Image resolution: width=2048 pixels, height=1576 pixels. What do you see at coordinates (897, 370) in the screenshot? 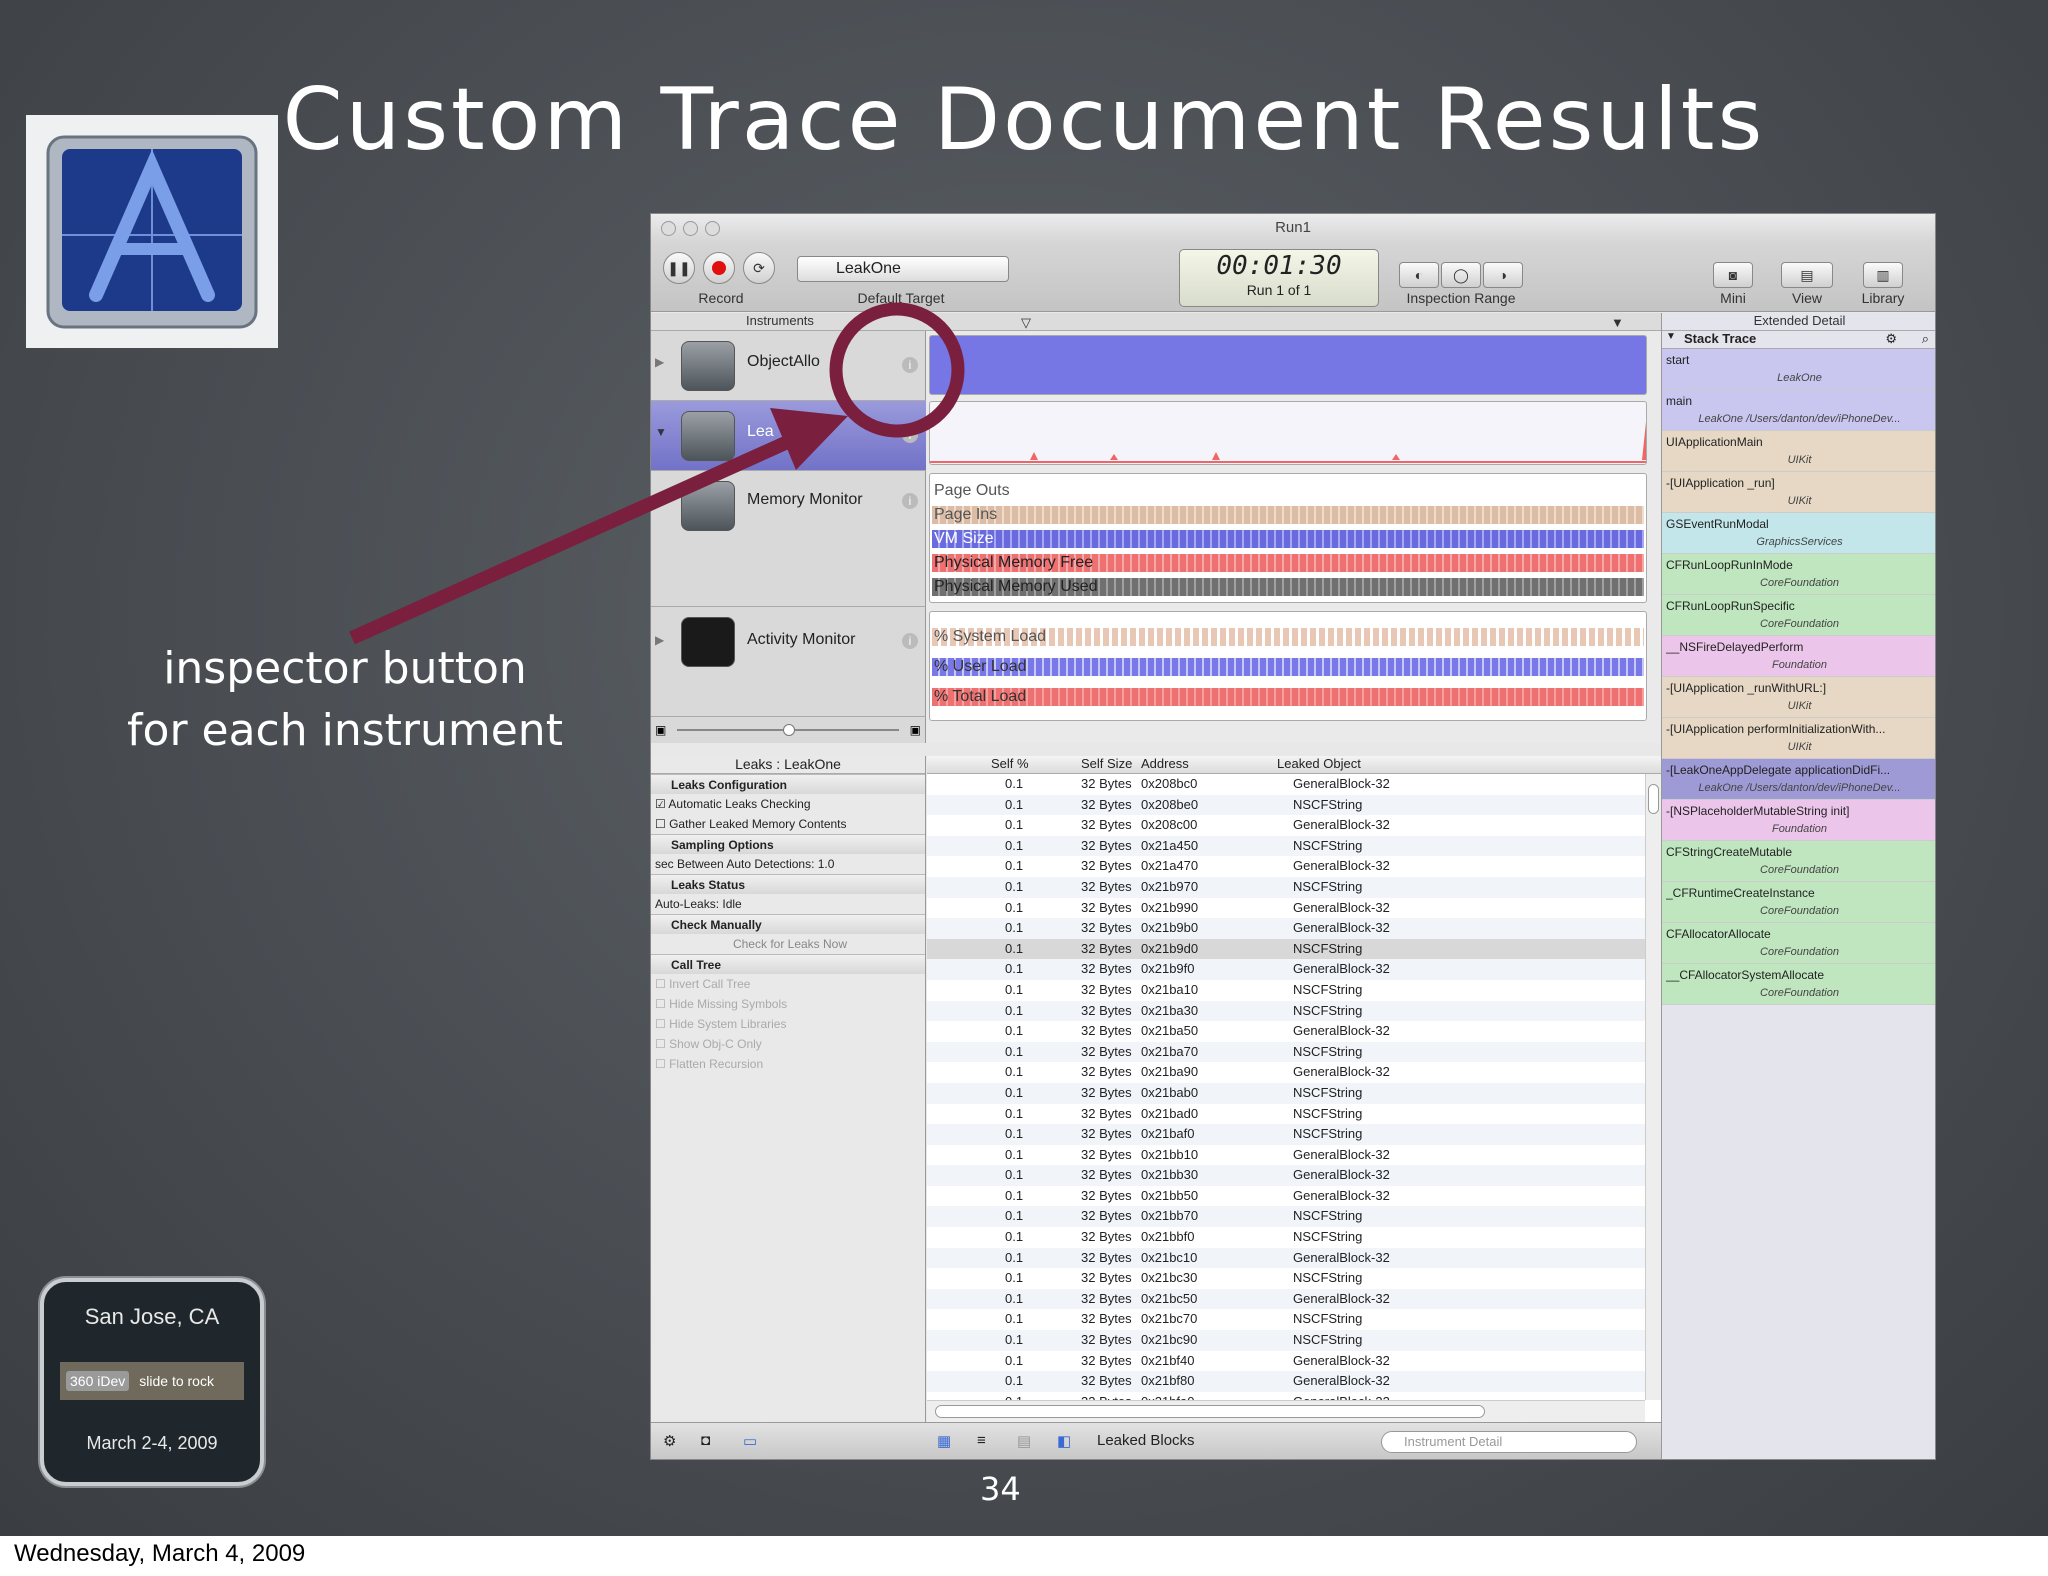
I see `callout-circle` at bounding box center [897, 370].